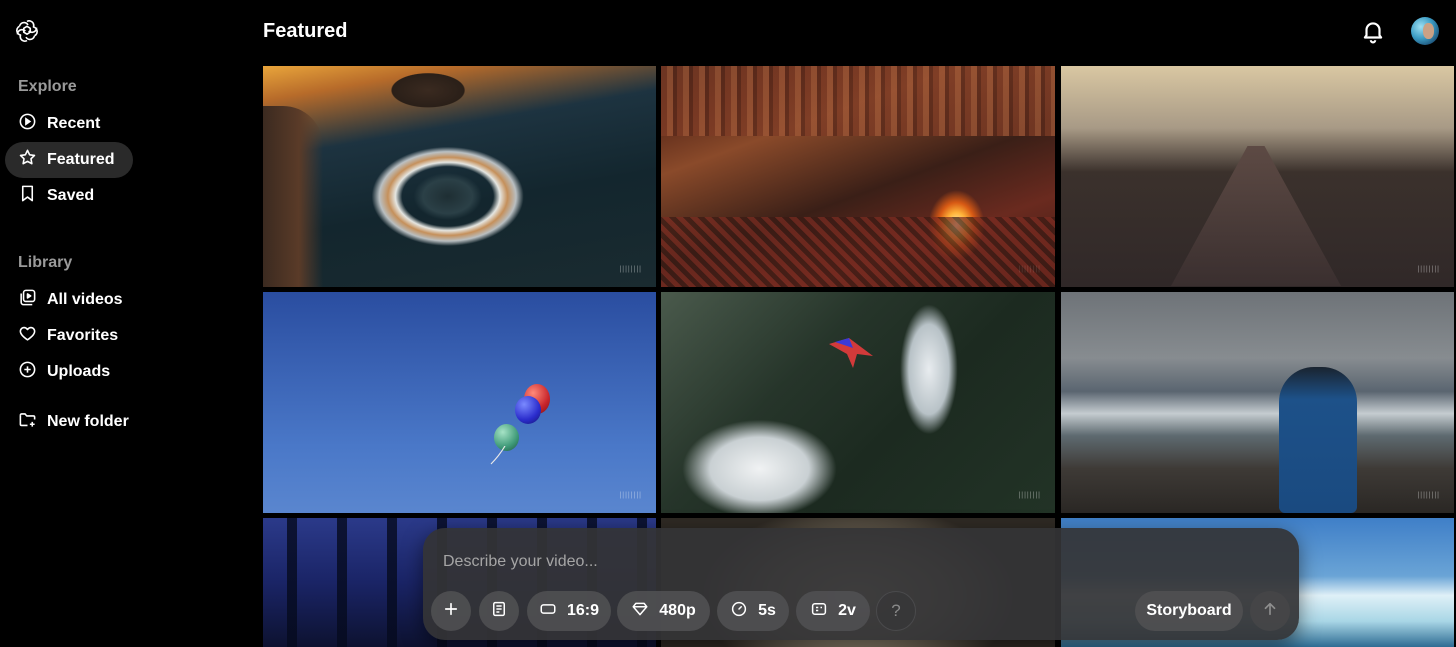  Describe the element at coordinates (79, 371) in the screenshot. I see `sidebar-item-label: Uploads` at that location.